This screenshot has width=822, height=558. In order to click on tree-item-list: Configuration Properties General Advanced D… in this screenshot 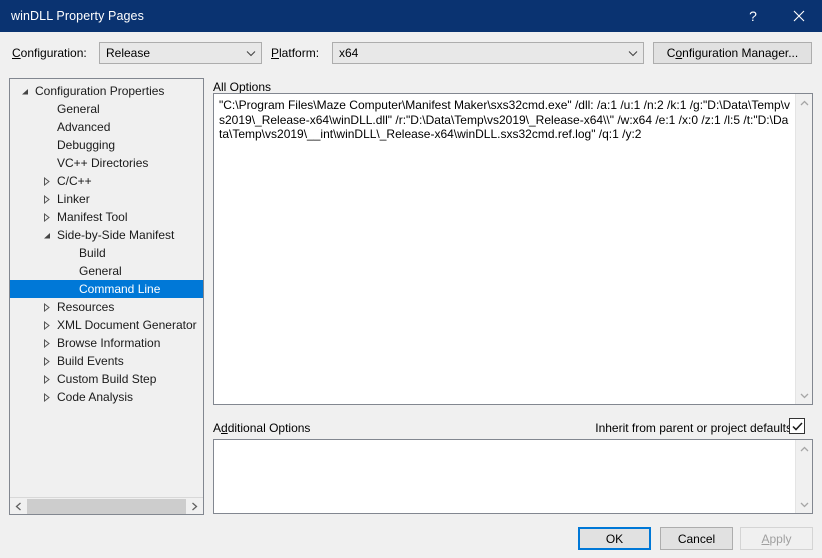, I will do `click(106, 244)`.